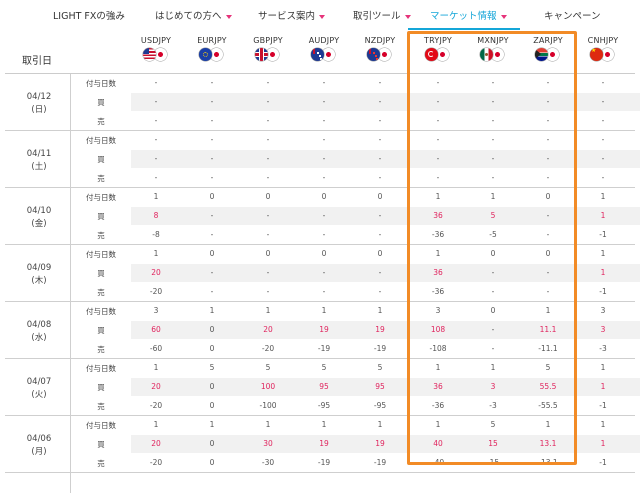 This screenshot has width=640, height=493. Describe the element at coordinates (268, 49) in the screenshot. I see `currency-header: GBPJPY` at that location.